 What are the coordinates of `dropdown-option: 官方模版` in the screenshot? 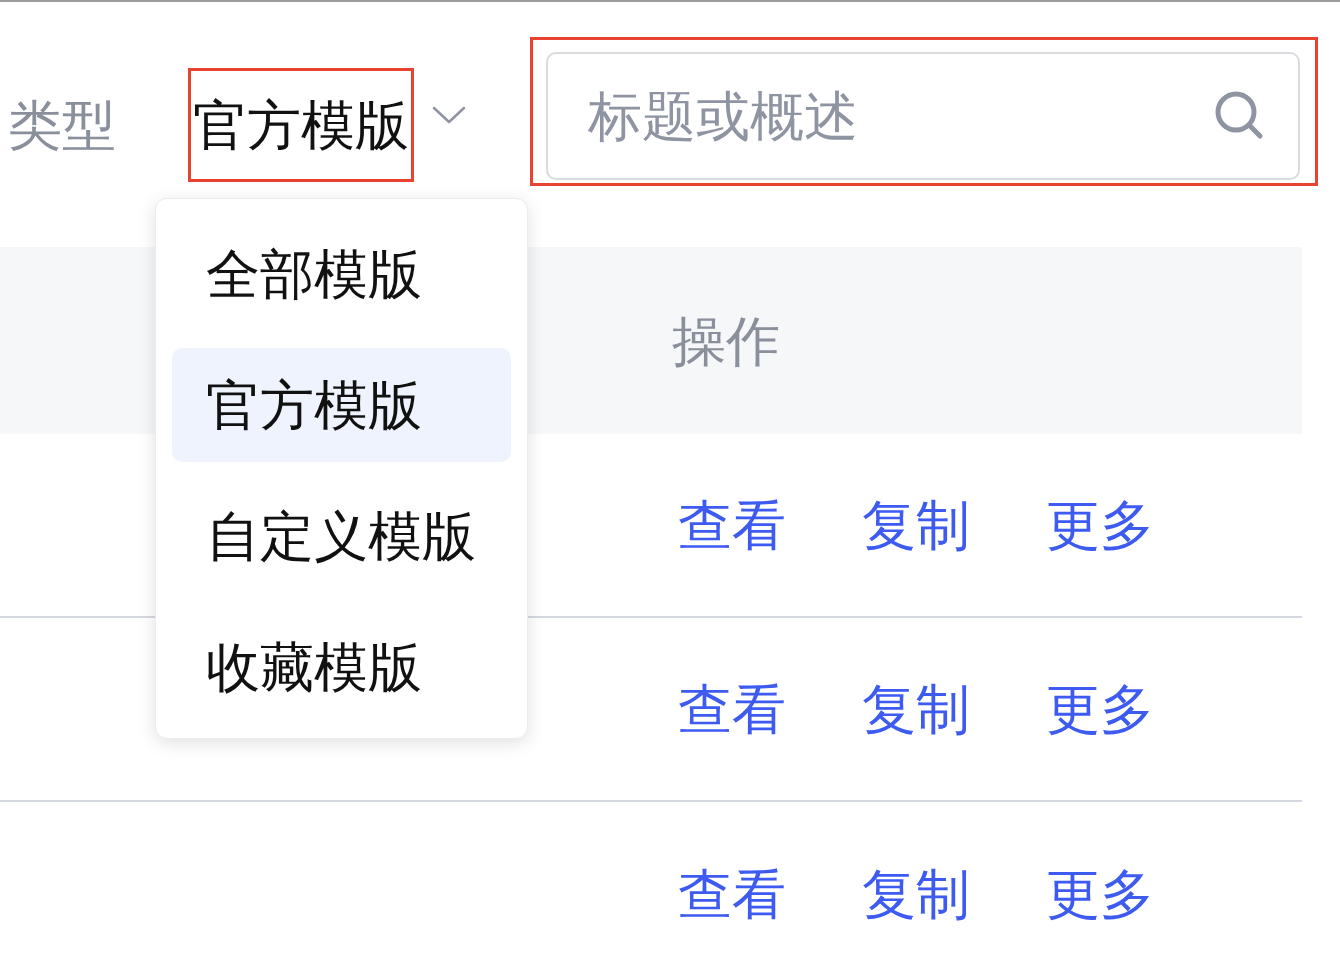 It's located at (341, 405).